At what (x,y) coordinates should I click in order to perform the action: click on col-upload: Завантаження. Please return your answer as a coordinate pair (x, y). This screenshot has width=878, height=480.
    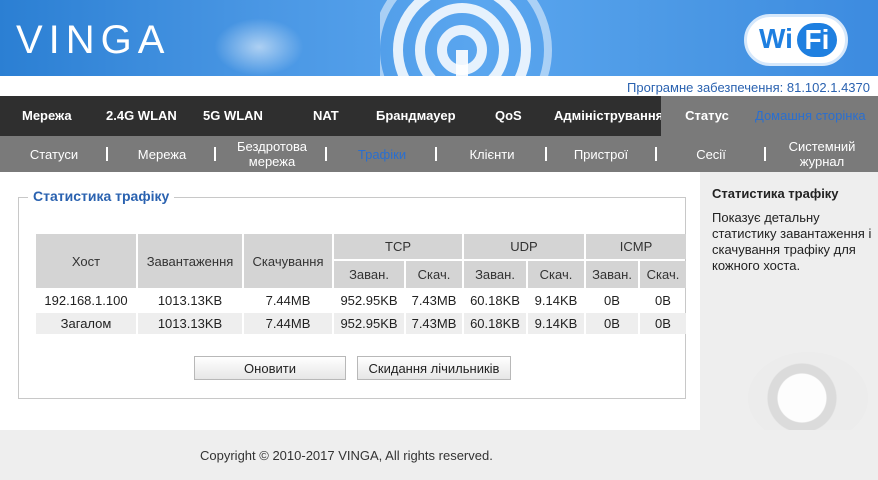
    Looking at the image, I should click on (190, 261).